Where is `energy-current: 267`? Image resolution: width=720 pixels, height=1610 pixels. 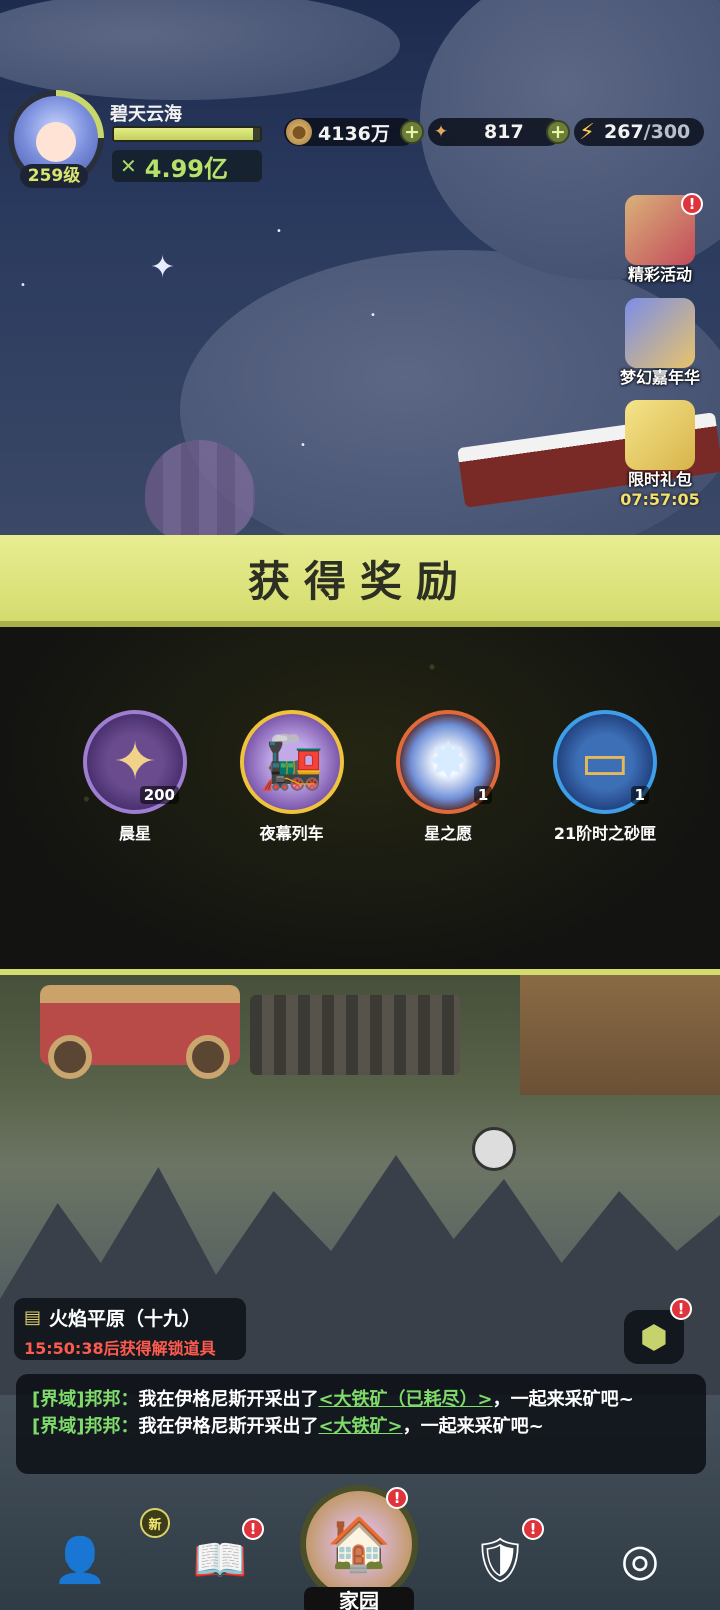 energy-current: 267 is located at coordinates (624, 132).